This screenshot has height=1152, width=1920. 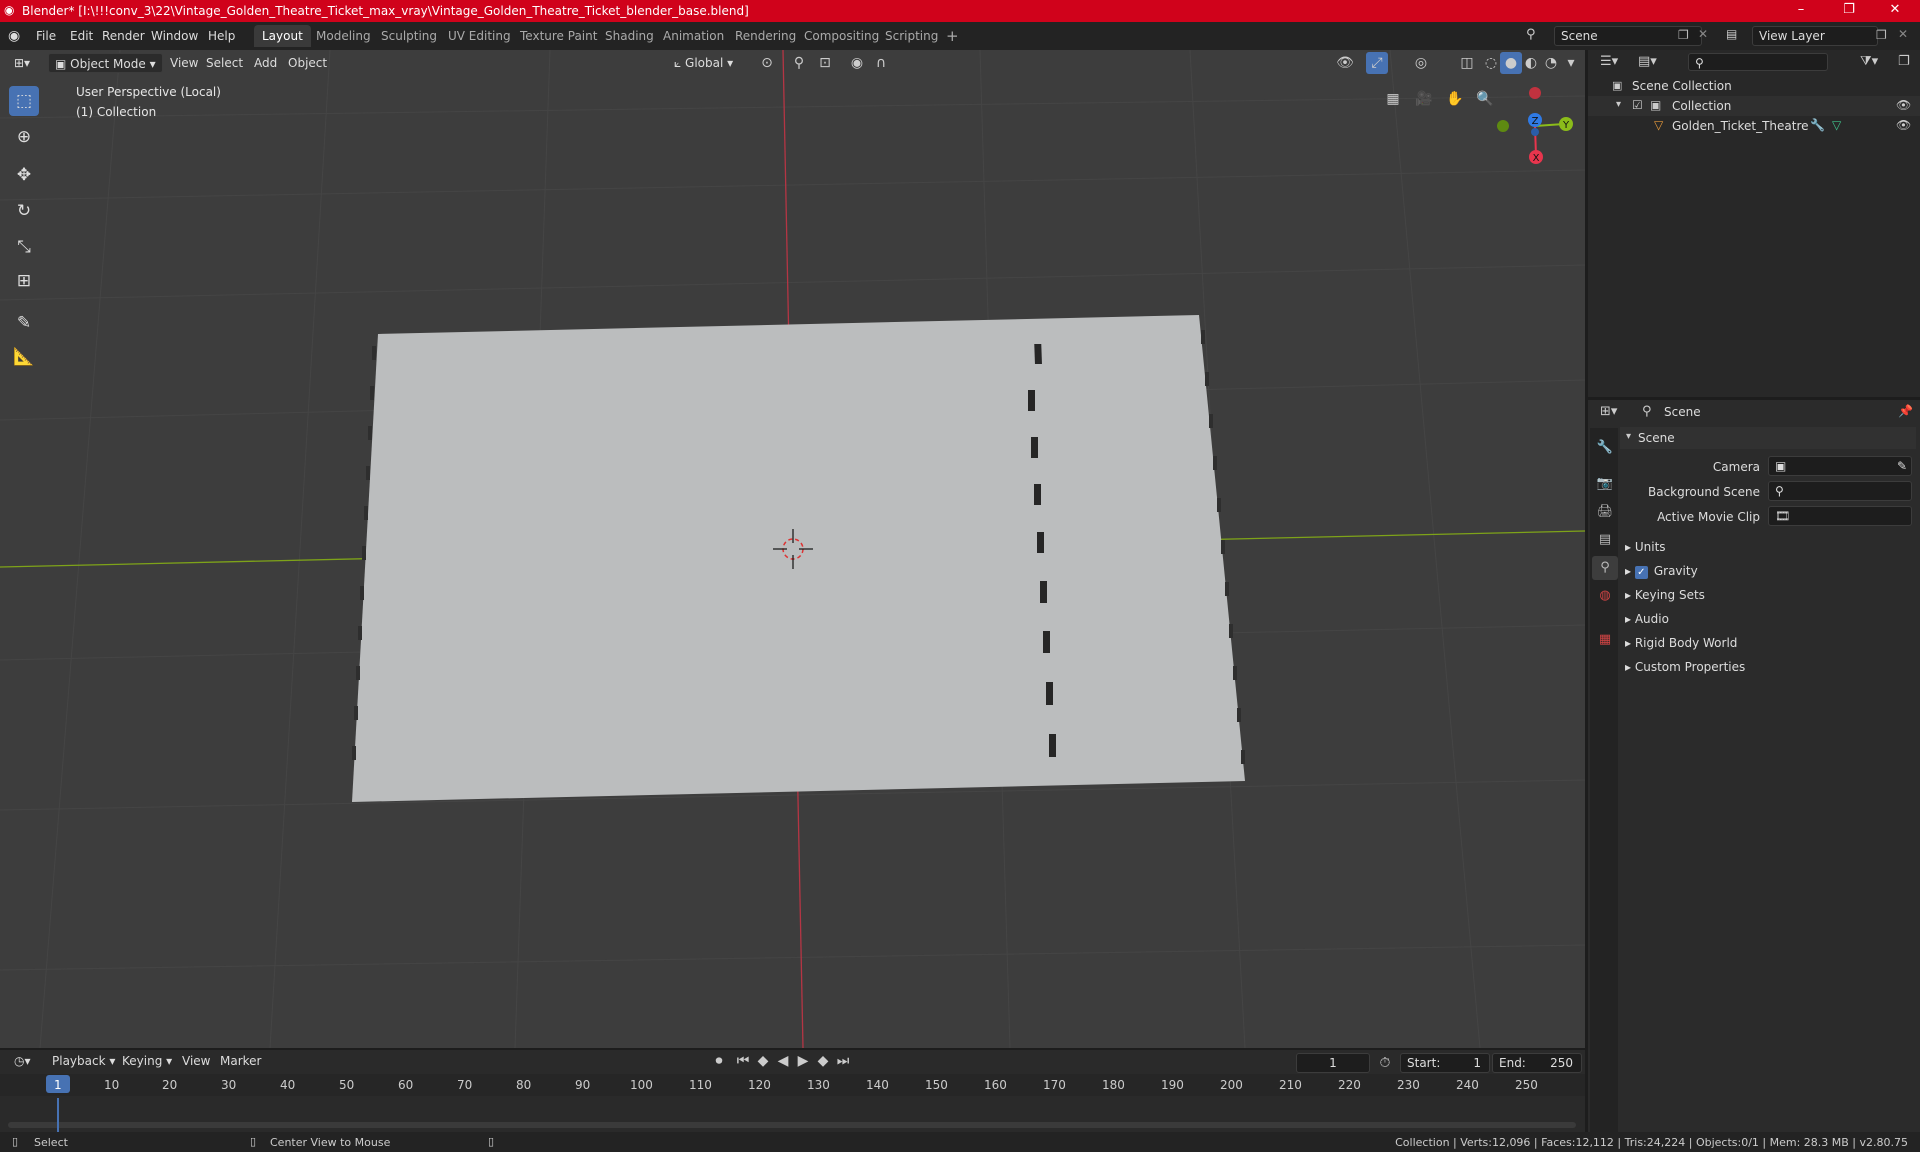 I want to click on mesh-data-icon: ▽, so click(x=1836, y=125).